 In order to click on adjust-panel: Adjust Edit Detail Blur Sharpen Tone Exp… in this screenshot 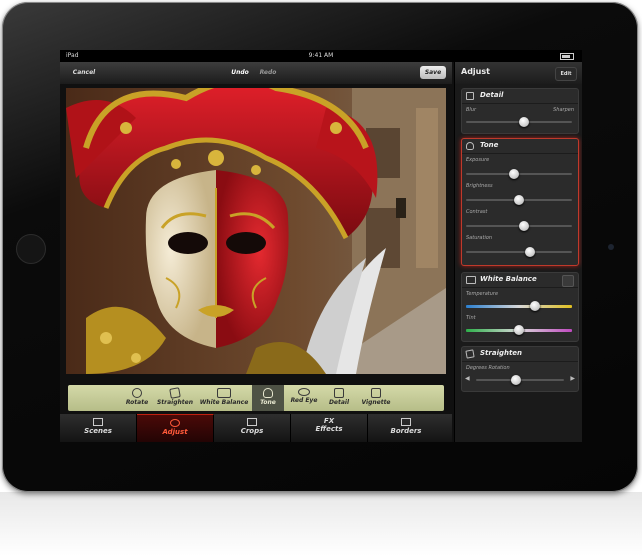, I will do `click(518, 252)`.